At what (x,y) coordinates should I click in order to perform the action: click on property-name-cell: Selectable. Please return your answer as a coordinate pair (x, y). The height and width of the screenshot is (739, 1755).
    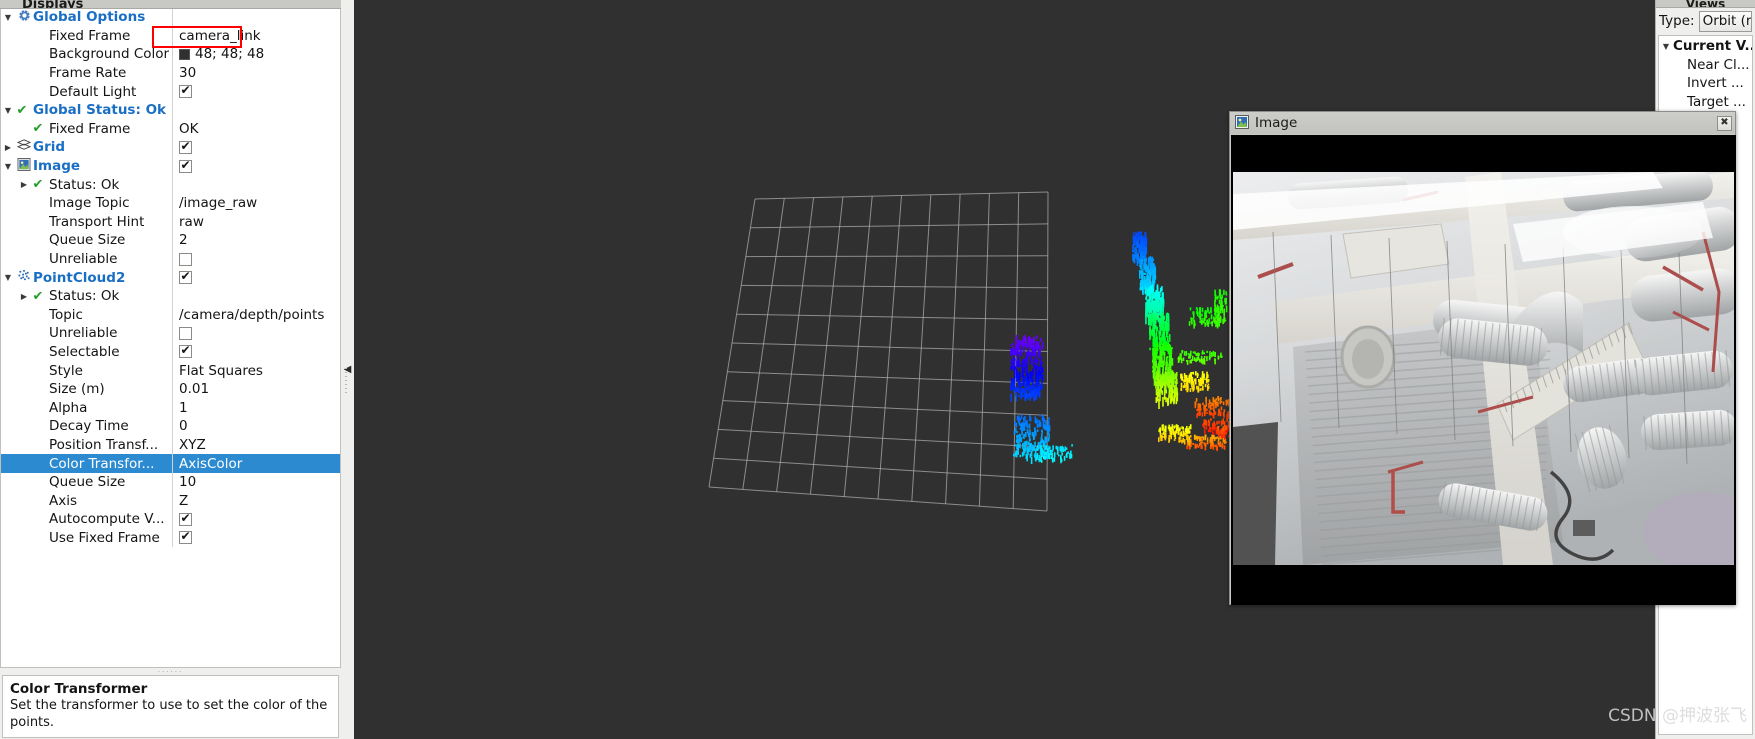
    Looking at the image, I should click on (87, 352).